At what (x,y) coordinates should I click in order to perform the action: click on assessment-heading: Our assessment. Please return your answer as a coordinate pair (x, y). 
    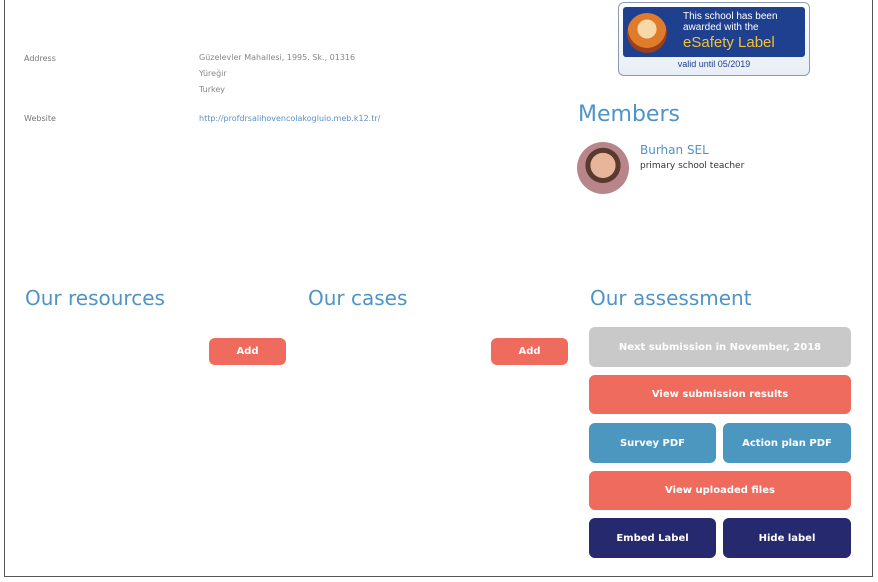
    Looking at the image, I should click on (671, 298).